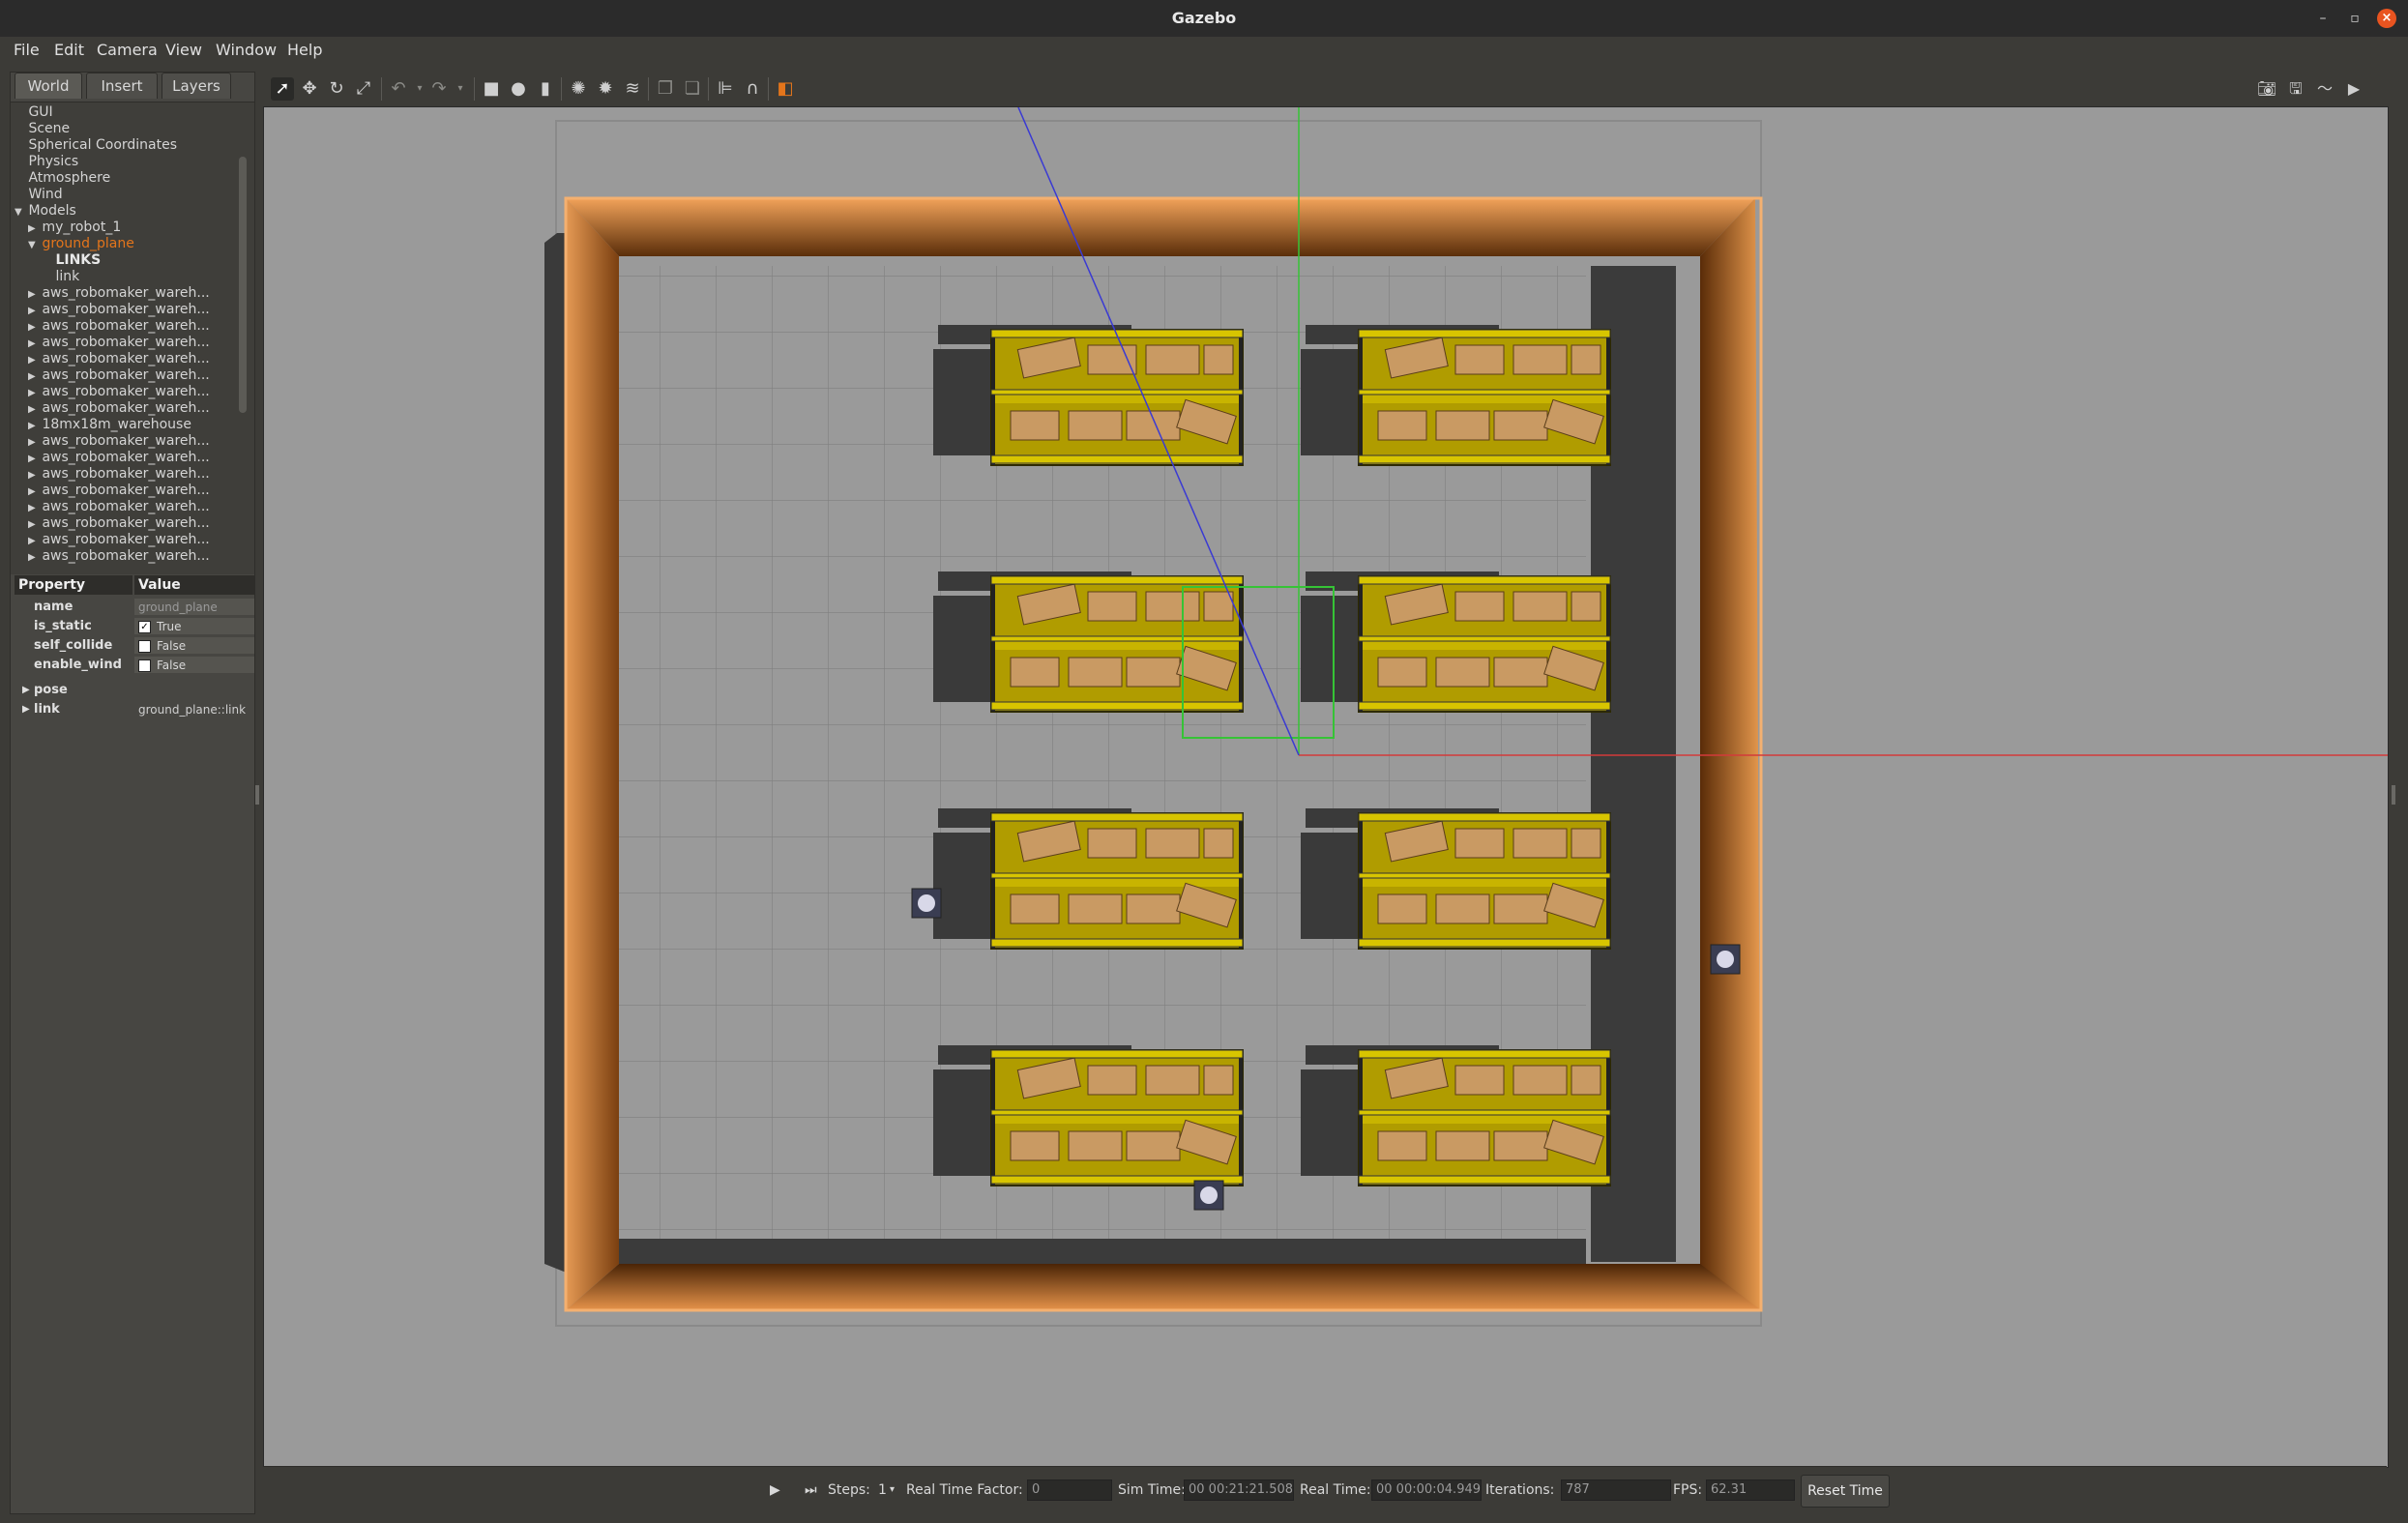 The width and height of the screenshot is (2408, 1523). Describe the element at coordinates (439, 89) in the screenshot. I see `redo-icon: ↷` at that location.